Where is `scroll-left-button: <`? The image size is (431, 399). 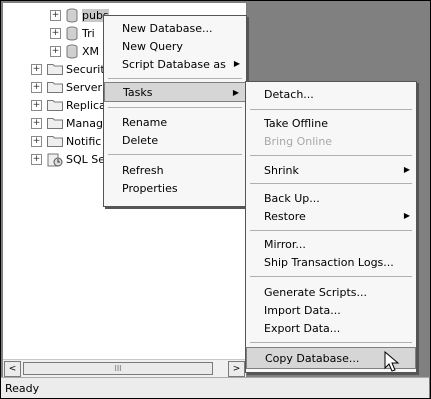
scroll-left-button: < is located at coordinates (12, 369).